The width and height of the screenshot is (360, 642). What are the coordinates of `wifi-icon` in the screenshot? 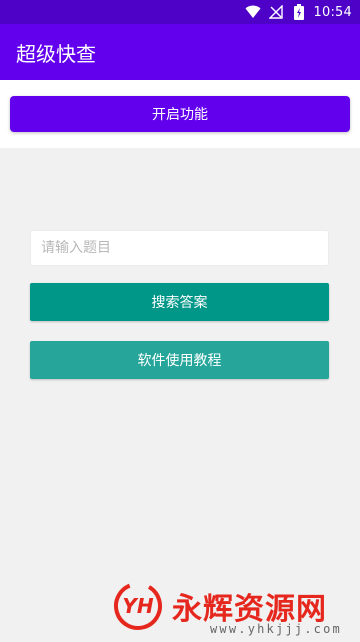 It's located at (253, 12).